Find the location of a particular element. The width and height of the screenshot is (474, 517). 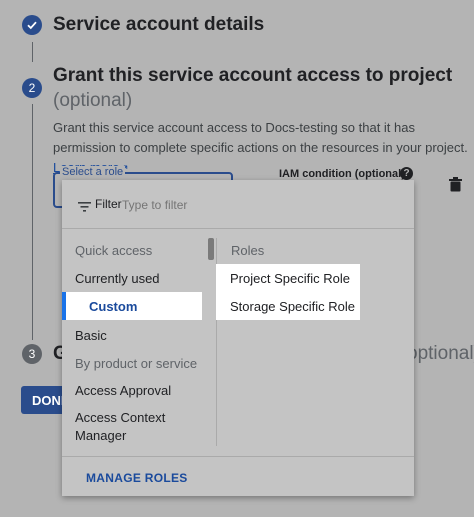

category-access-approval: Access Approval is located at coordinates (123, 390).